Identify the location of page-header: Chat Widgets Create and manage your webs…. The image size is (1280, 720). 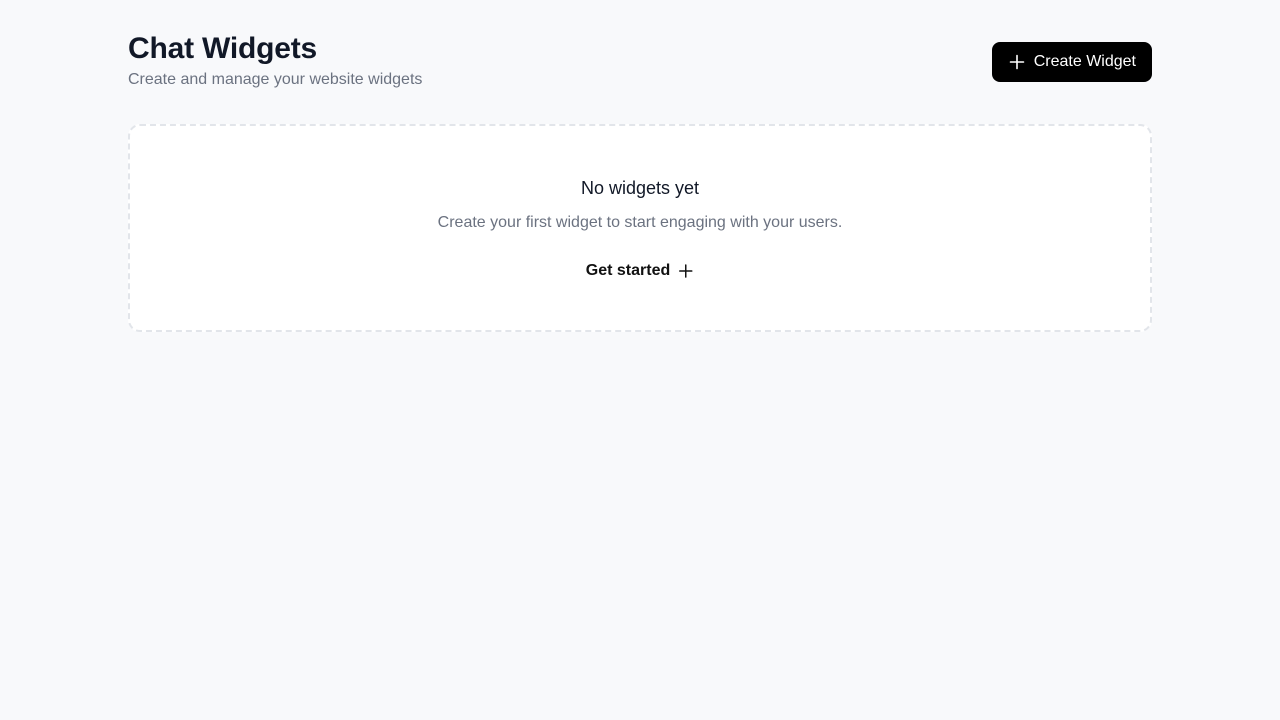
(640, 62).